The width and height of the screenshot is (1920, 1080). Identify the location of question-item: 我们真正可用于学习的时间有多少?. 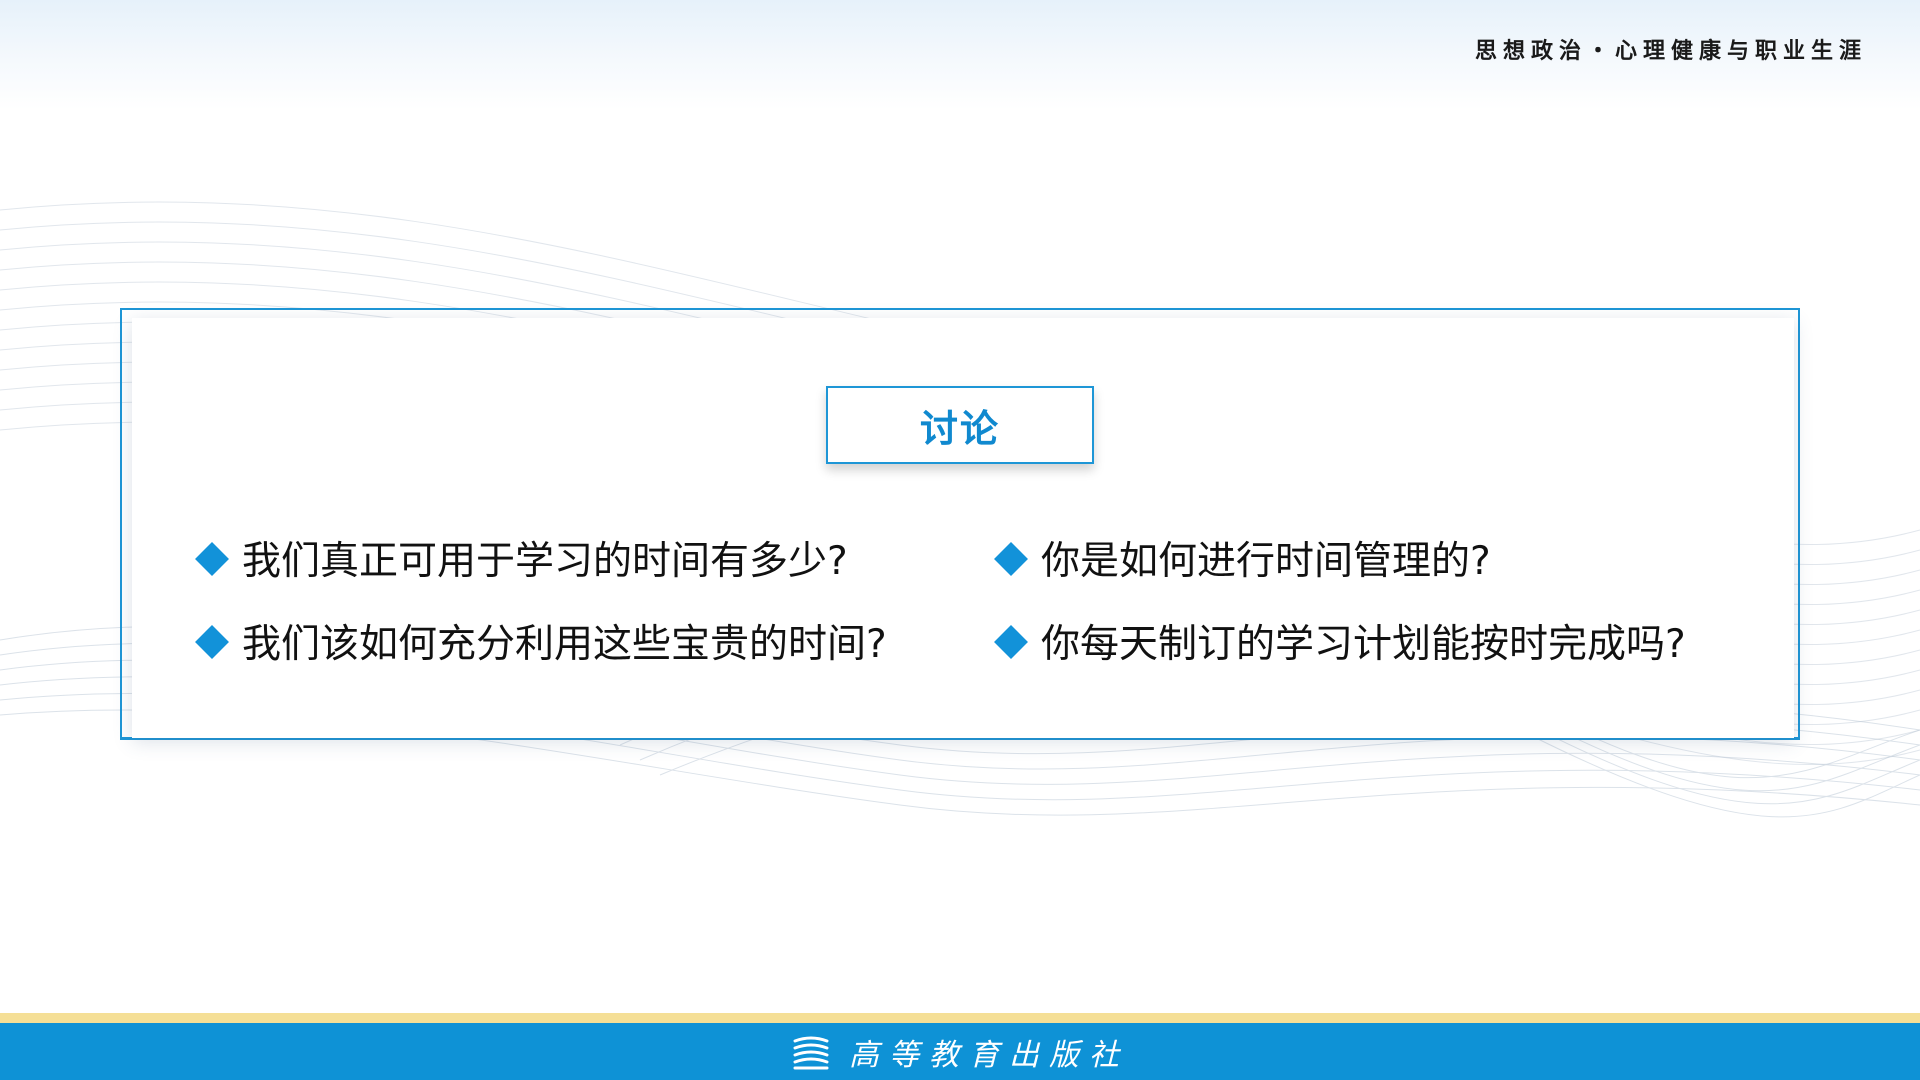
(557, 562).